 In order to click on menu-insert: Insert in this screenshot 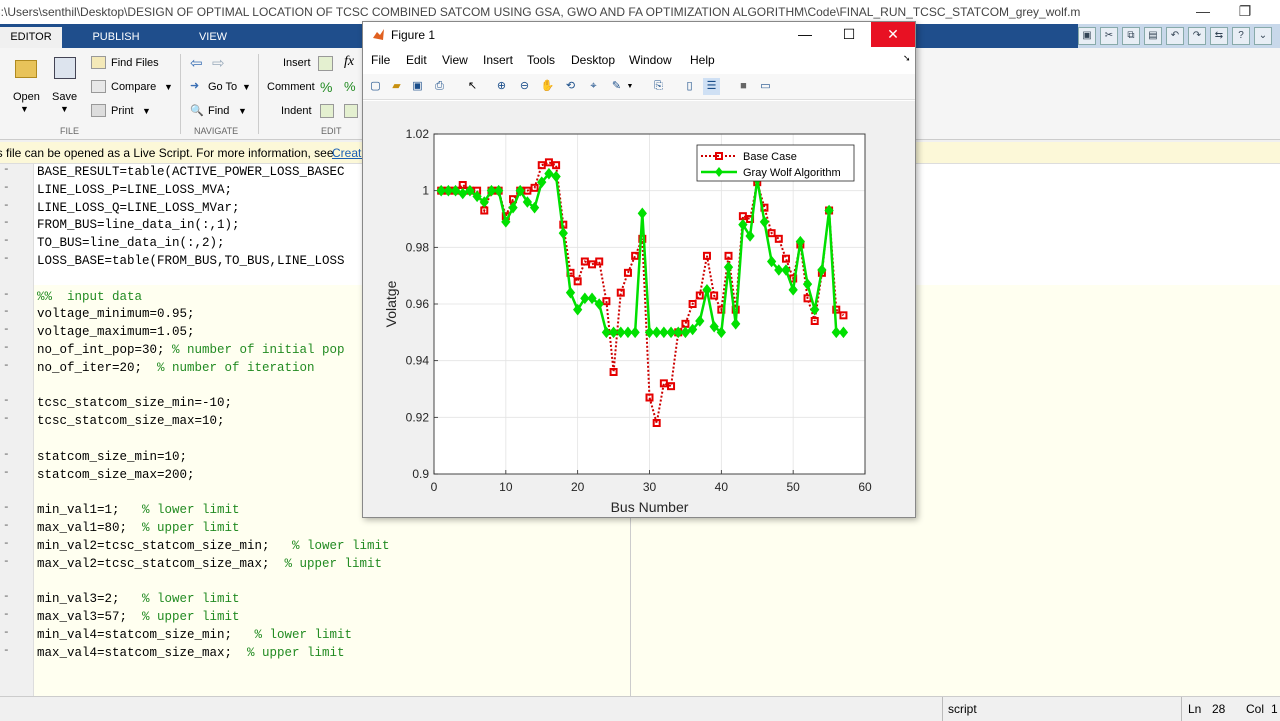, I will do `click(498, 60)`.